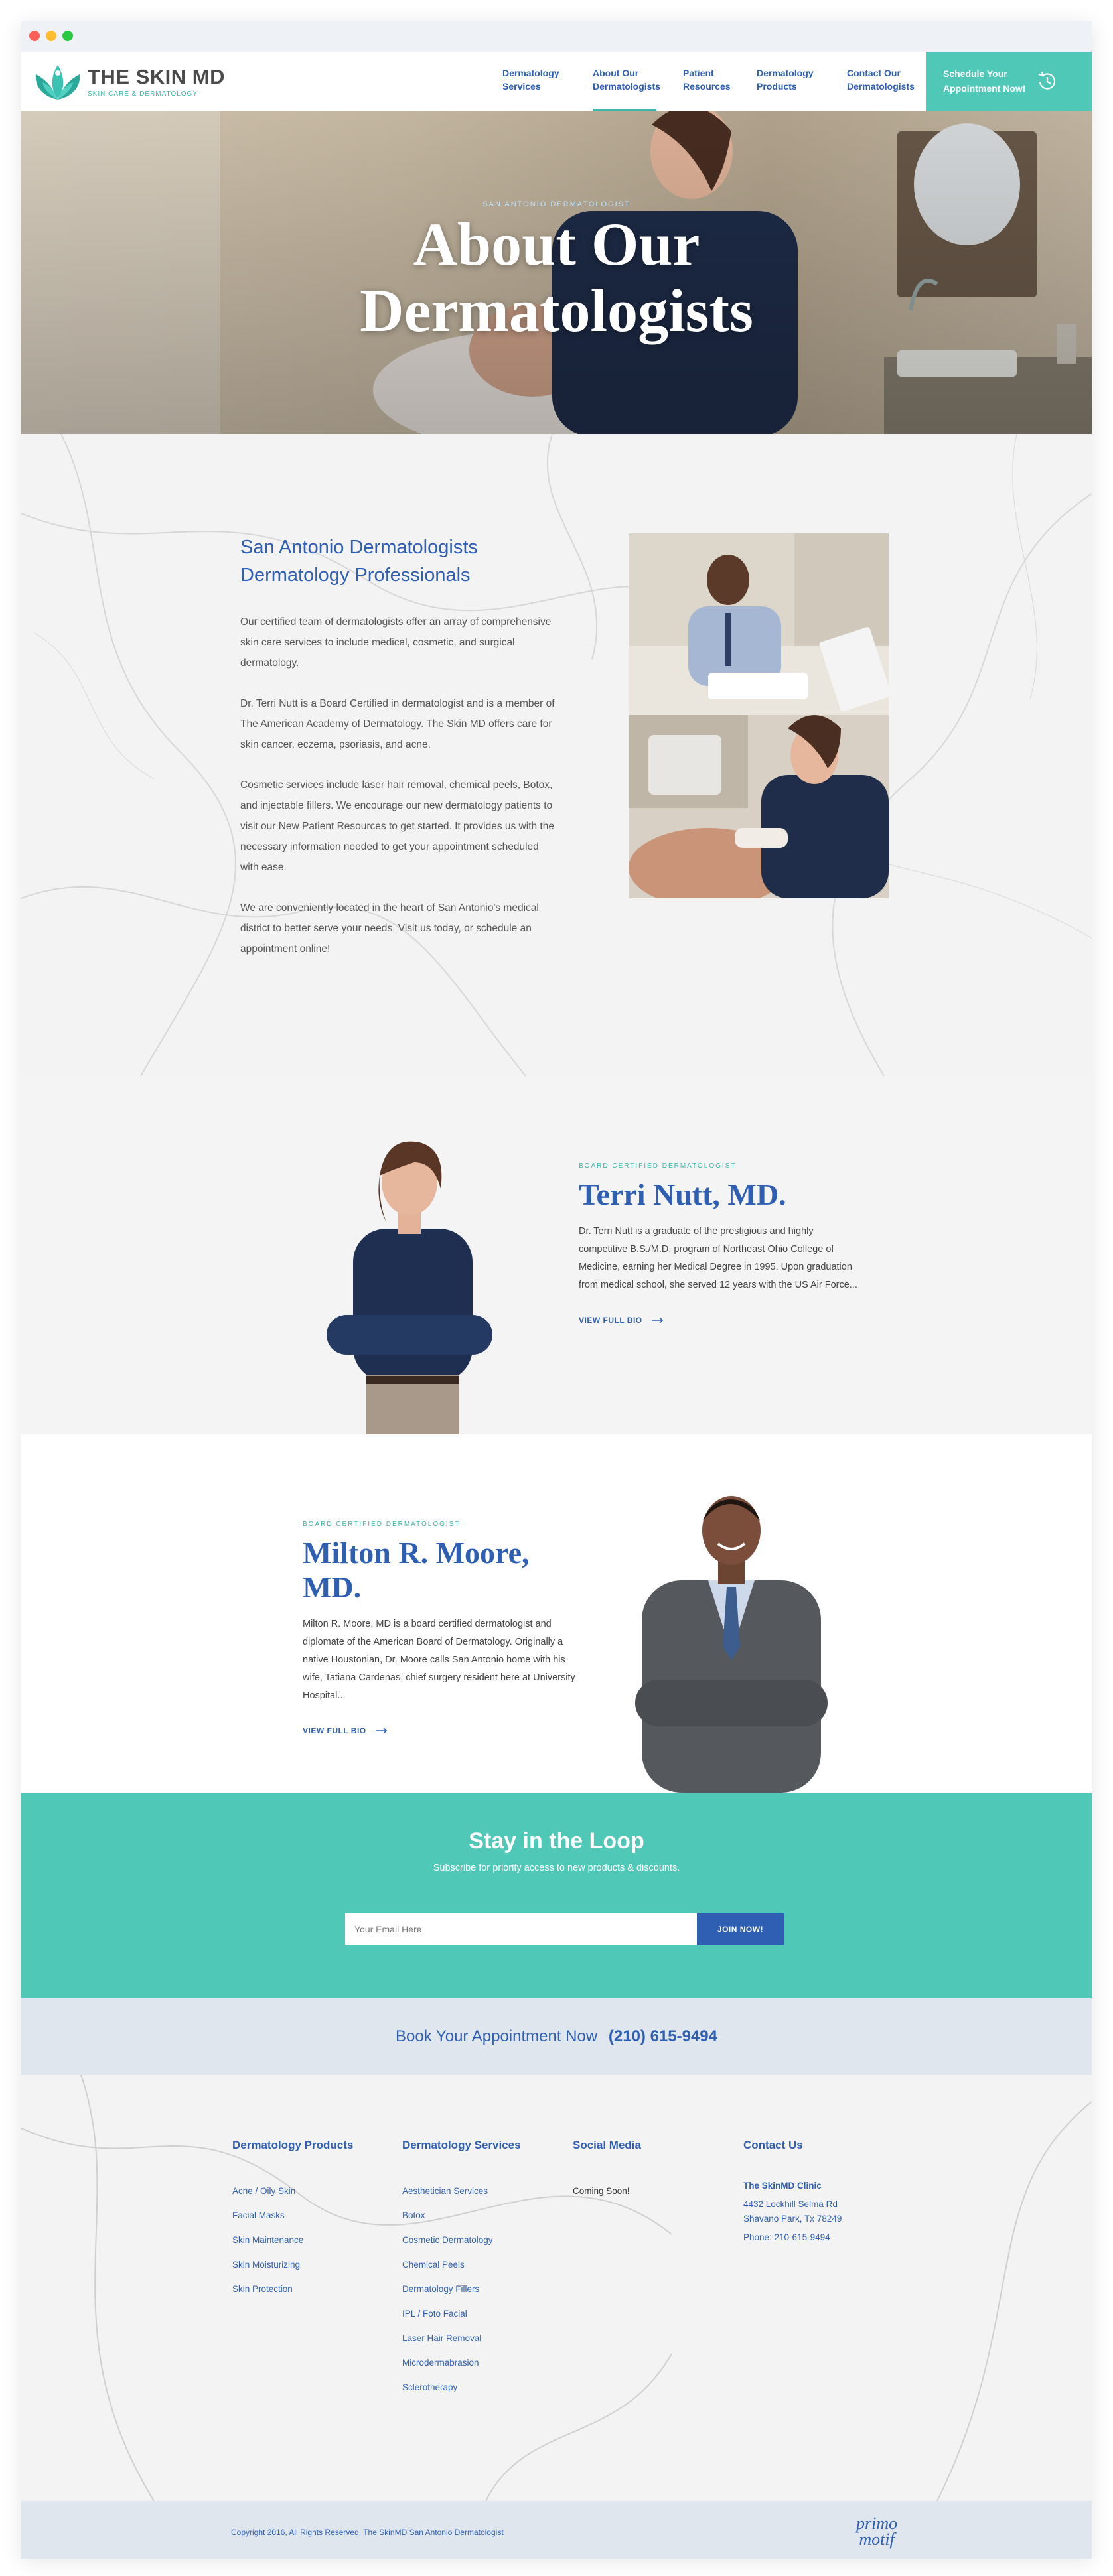  What do you see at coordinates (741, 1929) in the screenshot?
I see `join-now-button: JOIN NOW!` at bounding box center [741, 1929].